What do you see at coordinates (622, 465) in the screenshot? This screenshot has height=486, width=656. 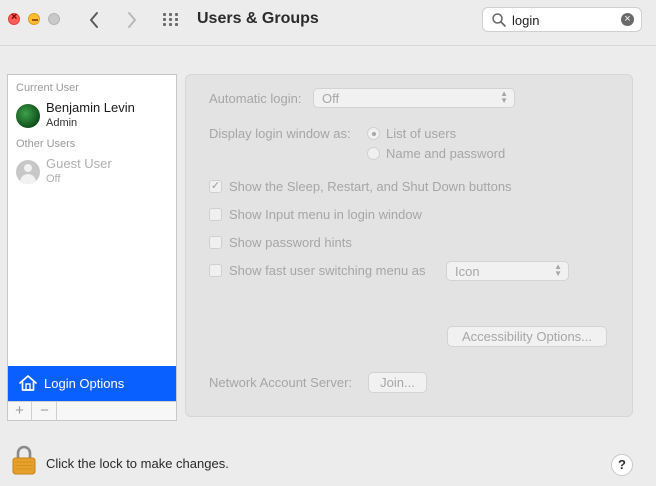 I see `help-button: ?` at bounding box center [622, 465].